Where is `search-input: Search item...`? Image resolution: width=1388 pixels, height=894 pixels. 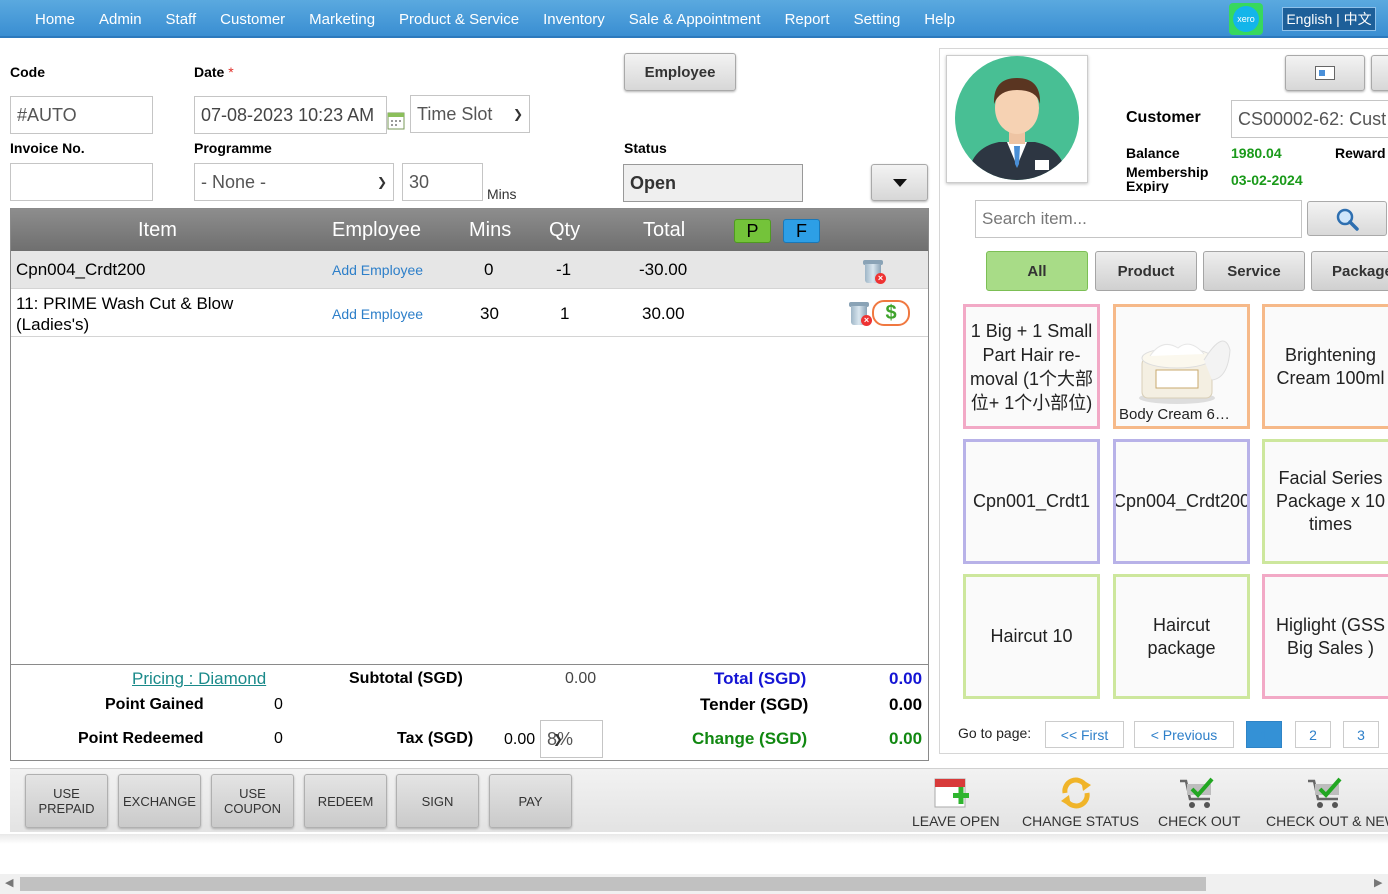
search-input: Search item... is located at coordinates (1138, 219).